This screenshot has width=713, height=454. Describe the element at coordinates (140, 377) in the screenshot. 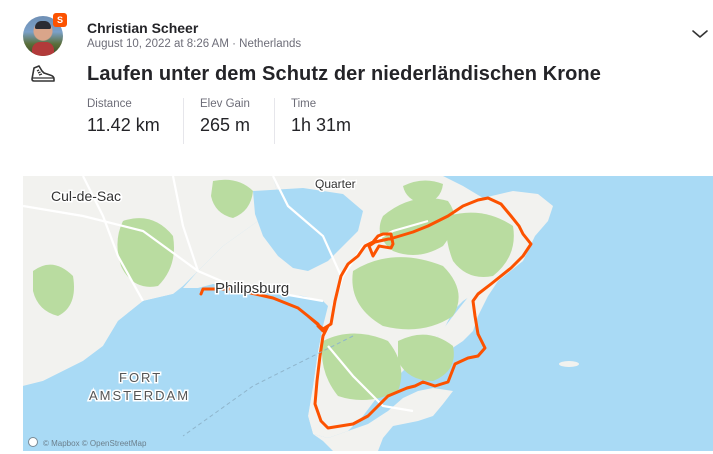

I see `map-label-fort: FORT` at that location.